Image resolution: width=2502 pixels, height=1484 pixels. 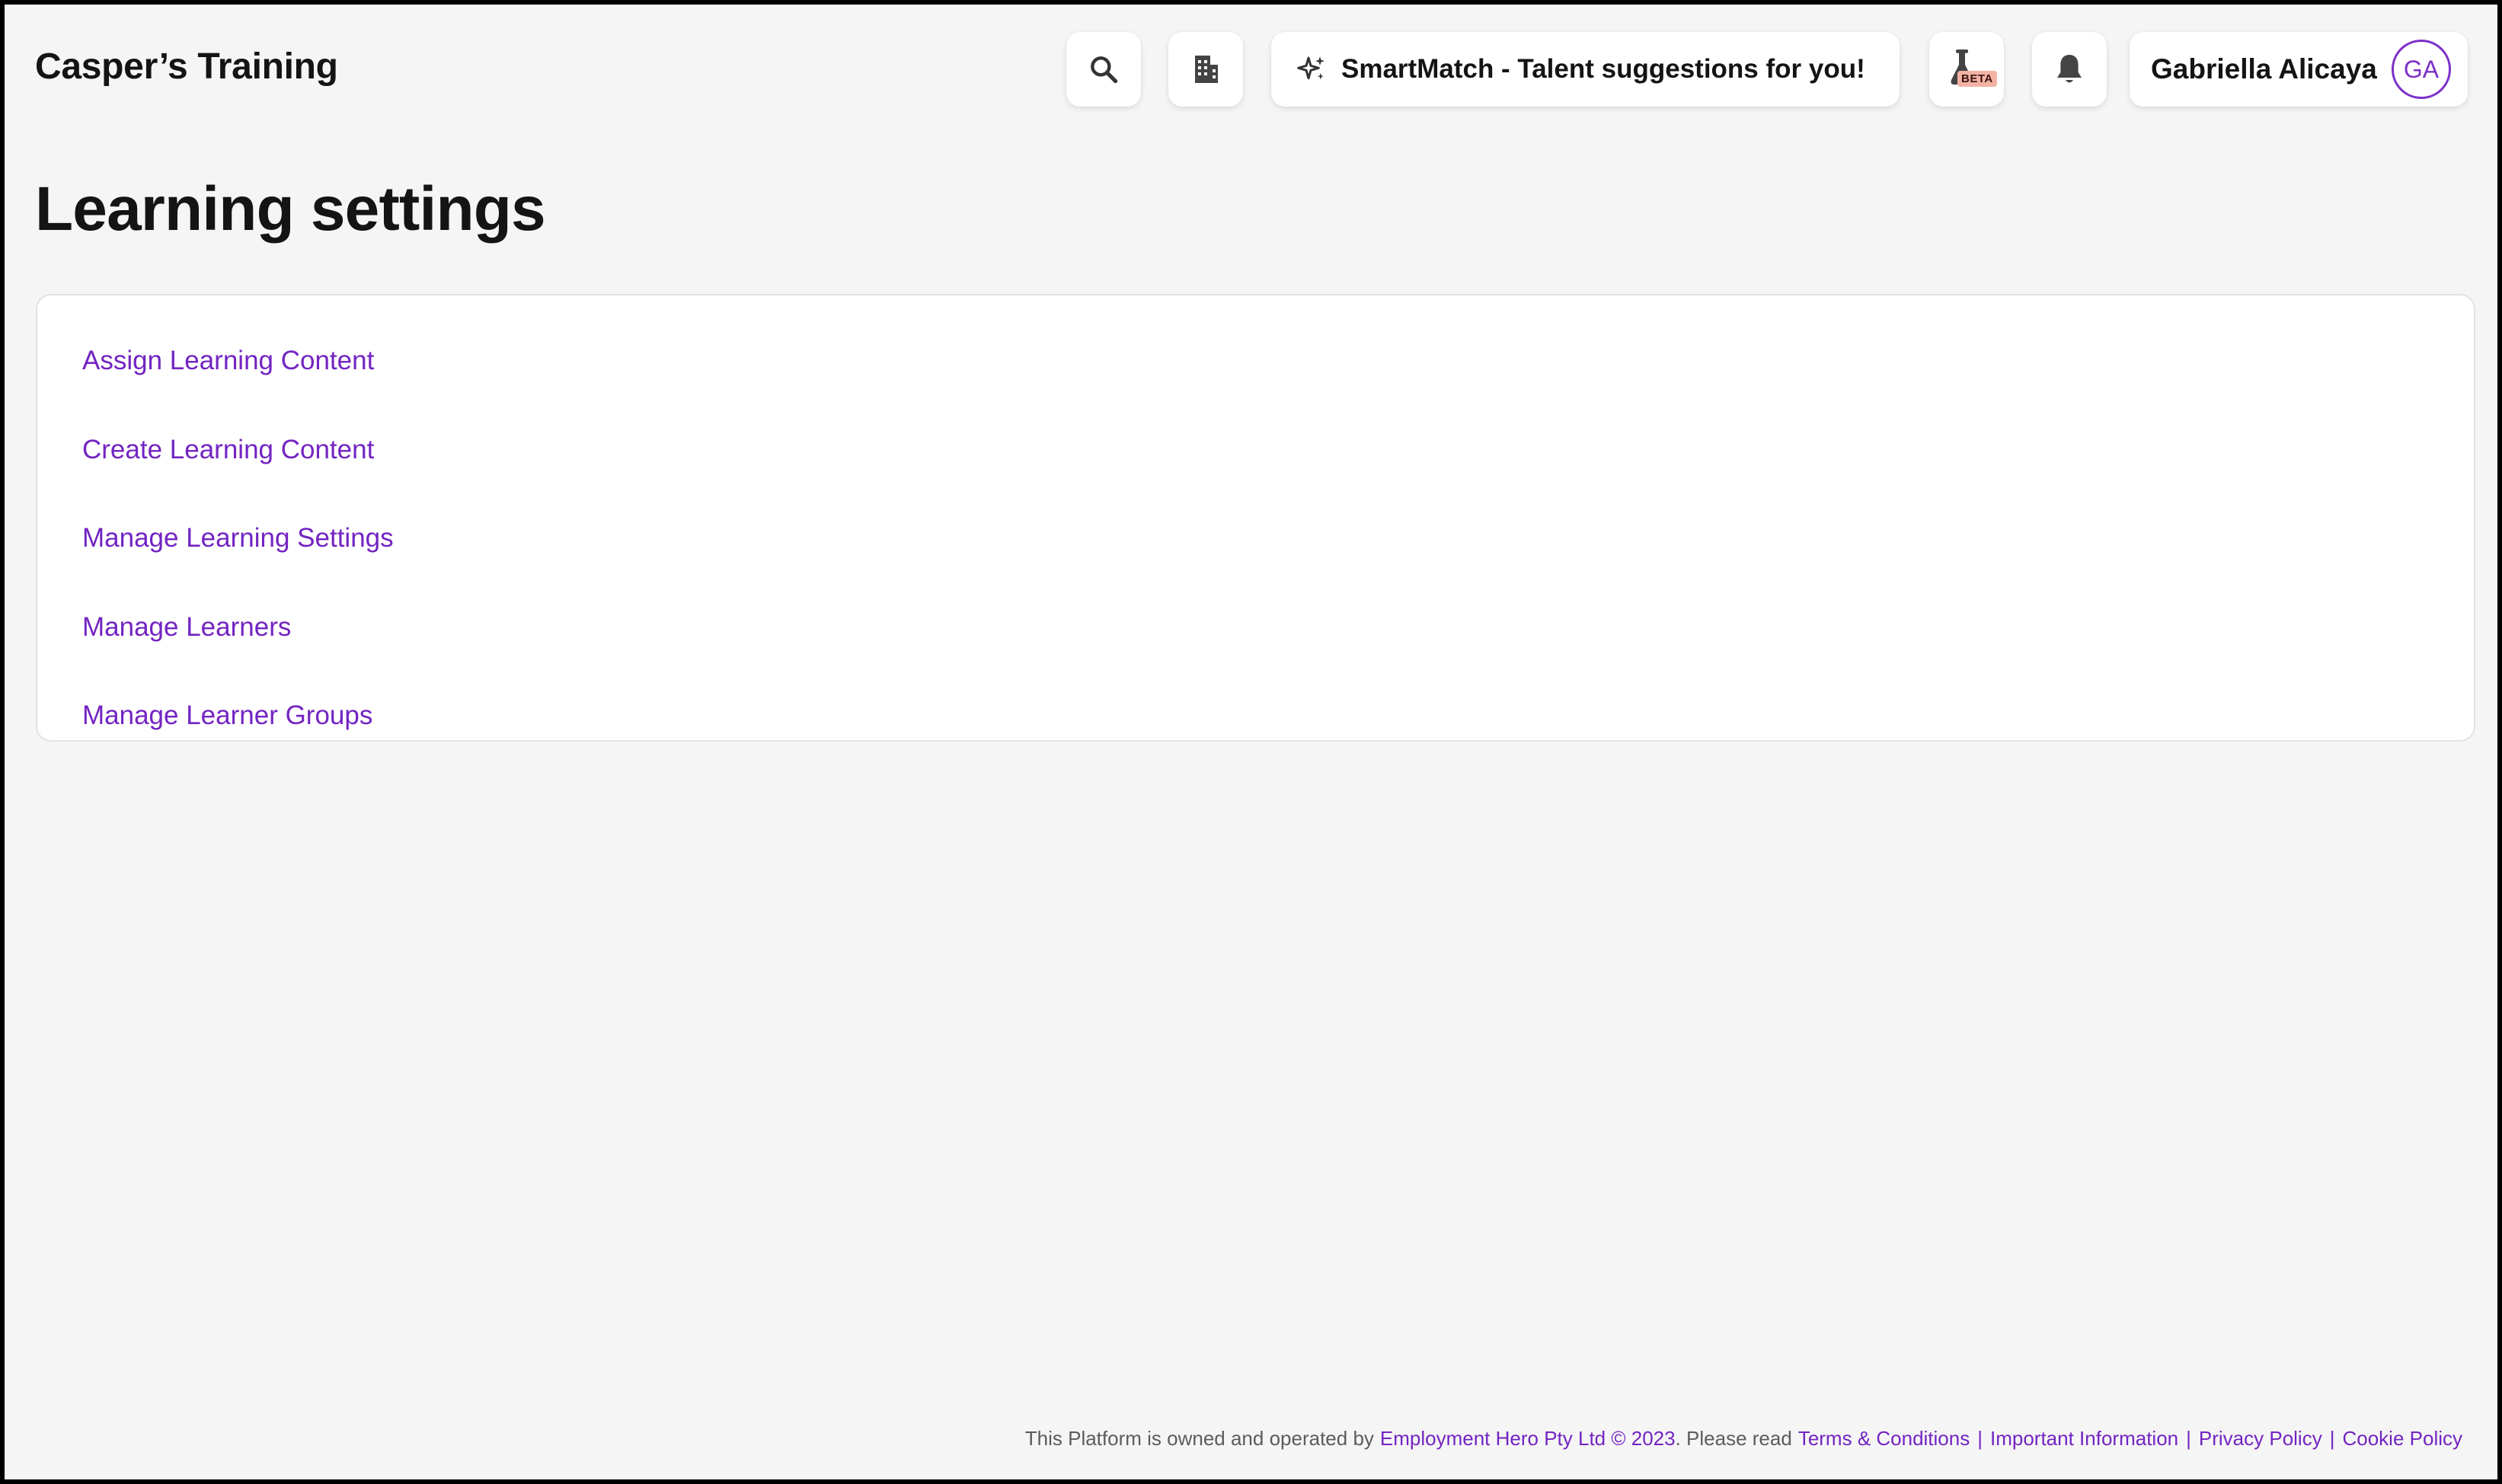 I want to click on bell-icon, so click(x=2069, y=69).